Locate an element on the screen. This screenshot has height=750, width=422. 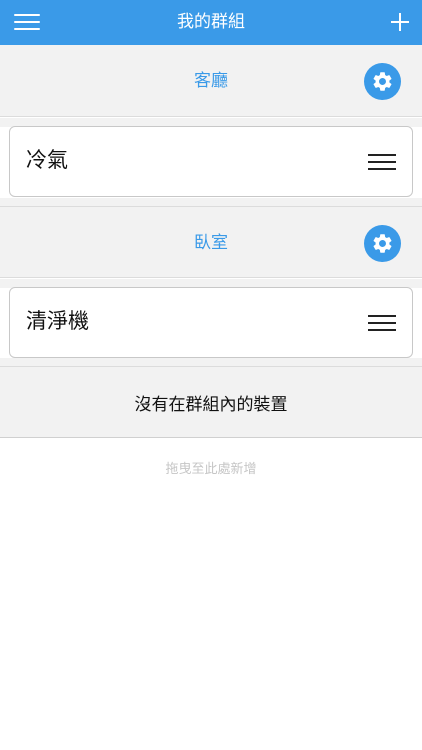
group-name: 客廳 is located at coordinates (211, 81).